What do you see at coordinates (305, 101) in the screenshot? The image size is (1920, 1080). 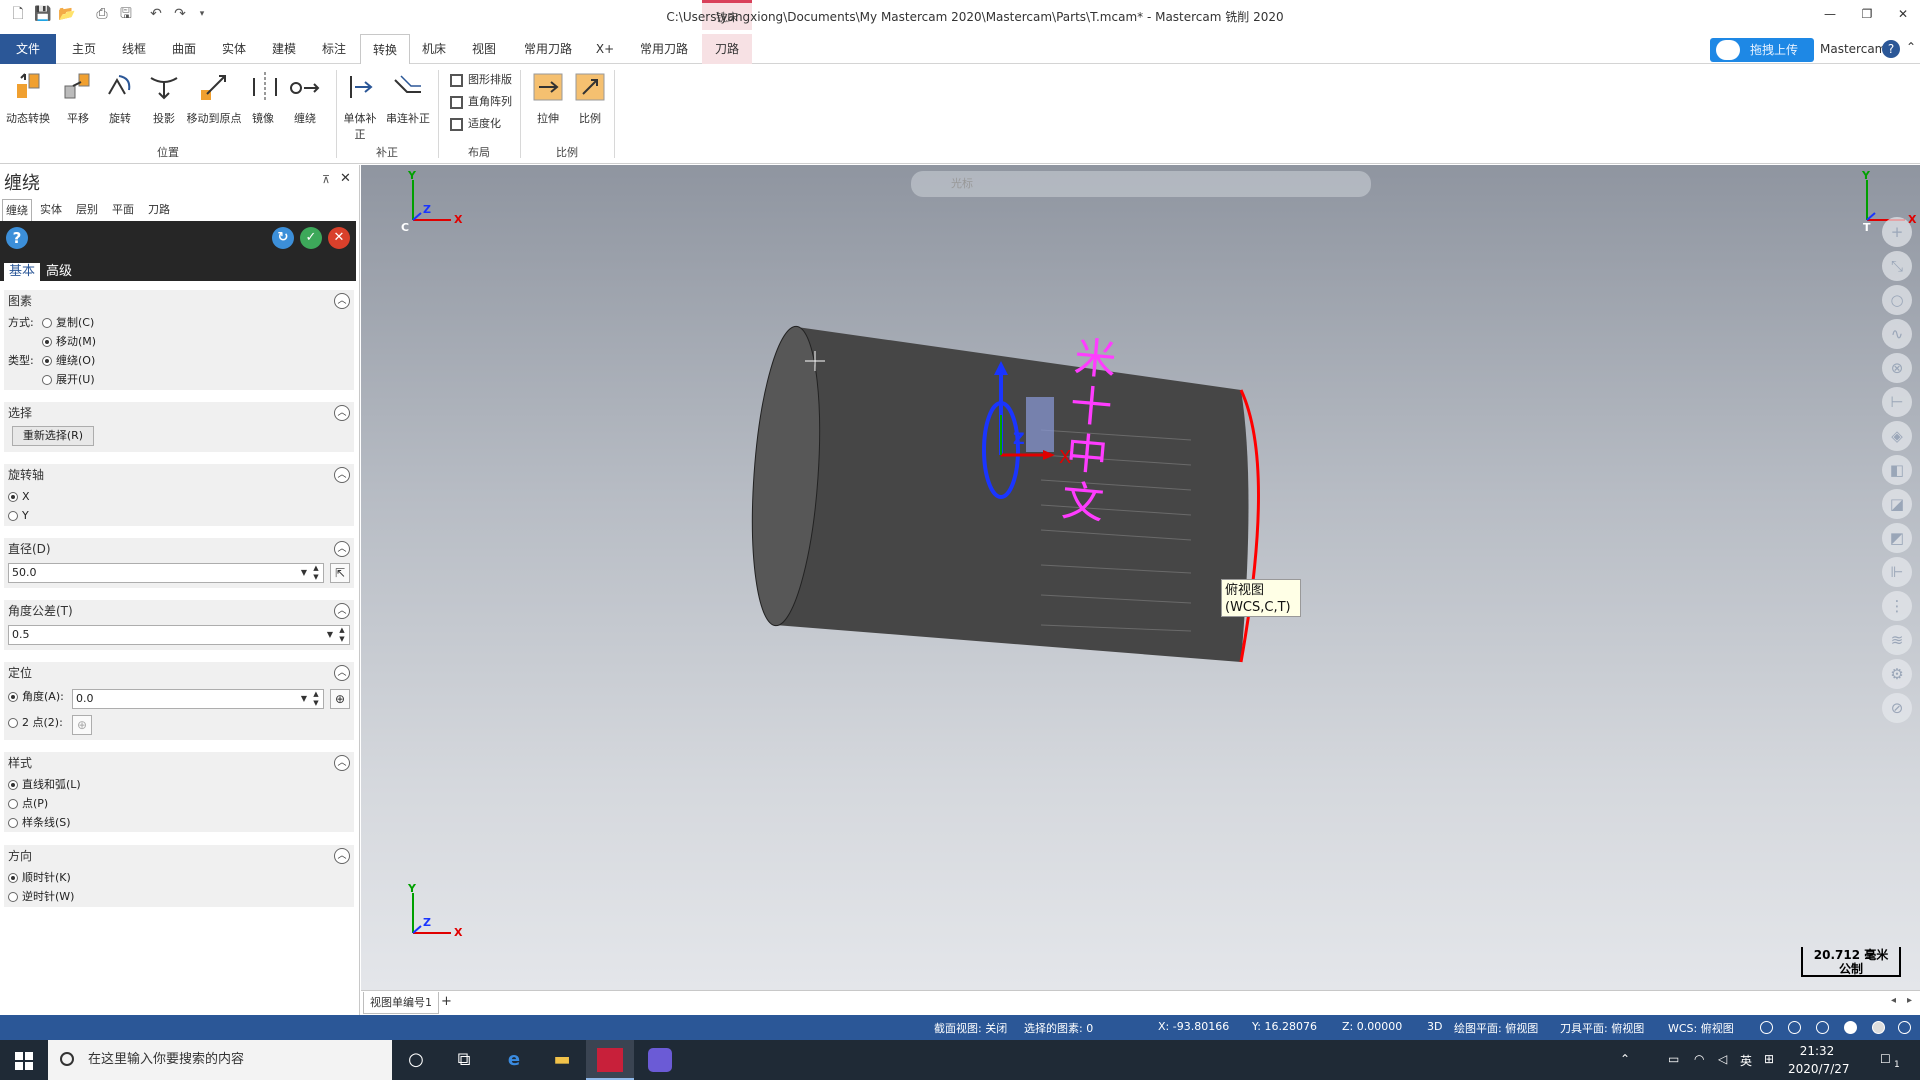 I see `wrap-button: 缠绕` at bounding box center [305, 101].